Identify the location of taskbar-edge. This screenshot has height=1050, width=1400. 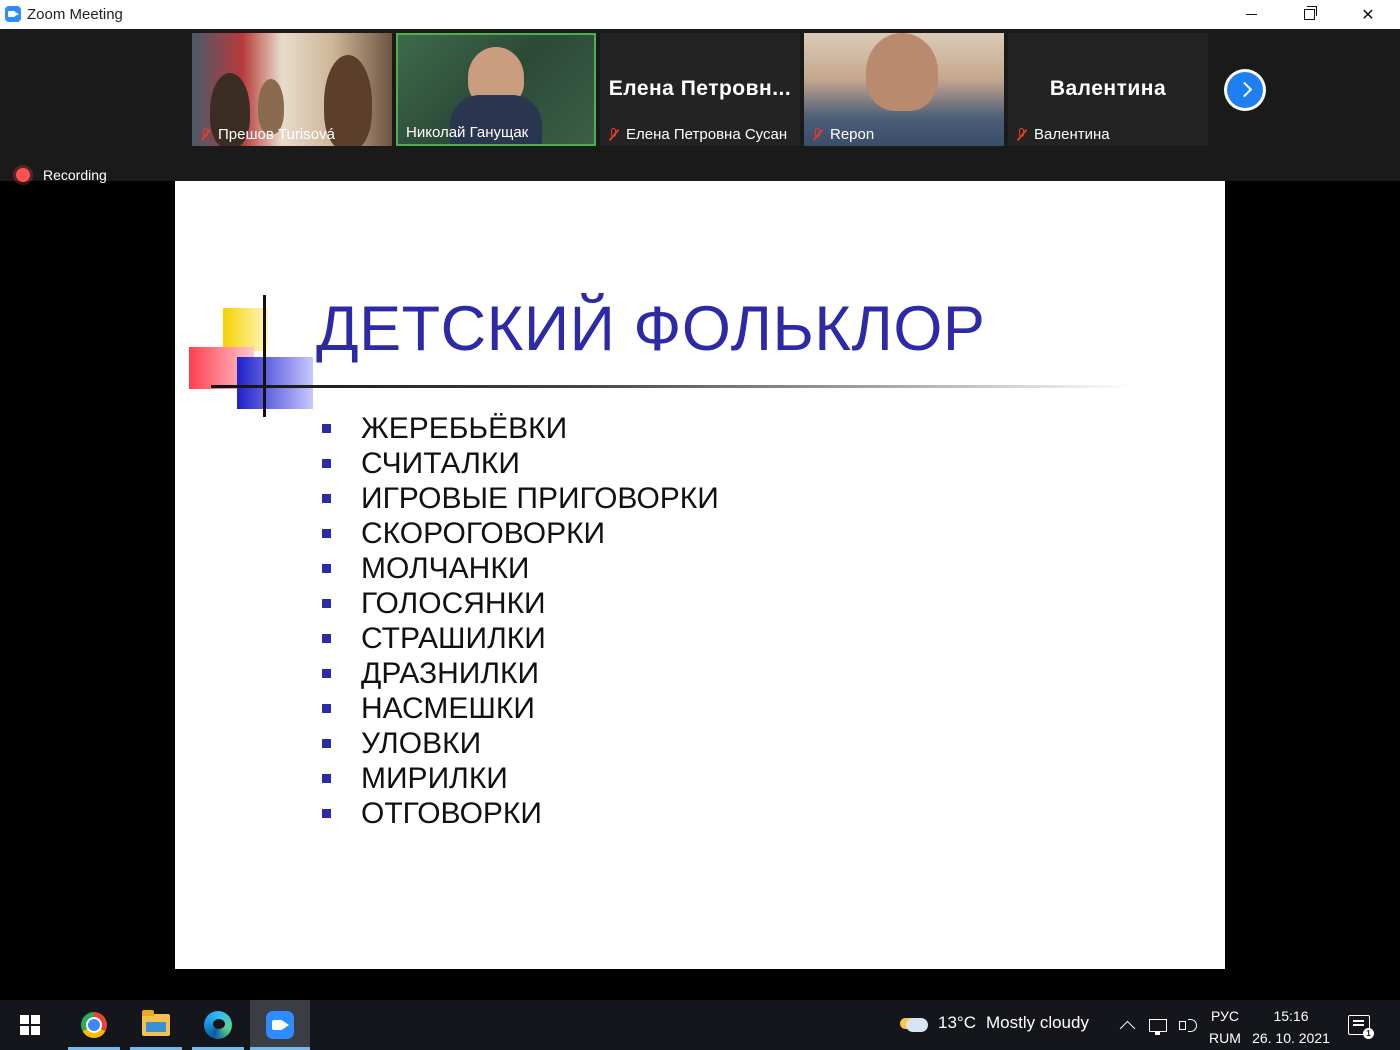
(218, 1025).